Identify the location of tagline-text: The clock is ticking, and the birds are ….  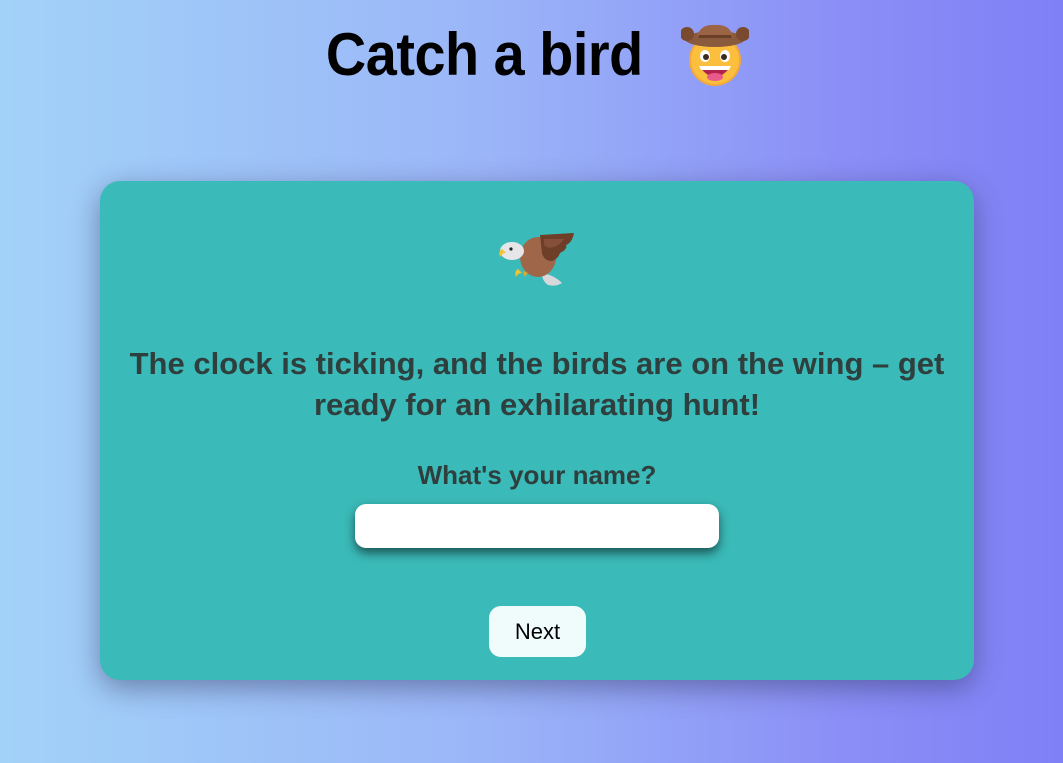
(537, 384).